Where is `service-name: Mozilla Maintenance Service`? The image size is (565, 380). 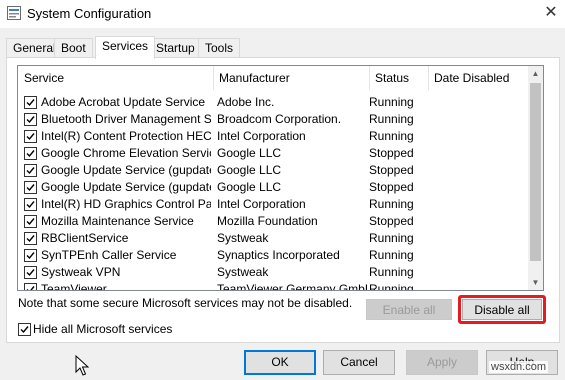
service-name: Mozilla Maintenance Service is located at coordinates (117, 221).